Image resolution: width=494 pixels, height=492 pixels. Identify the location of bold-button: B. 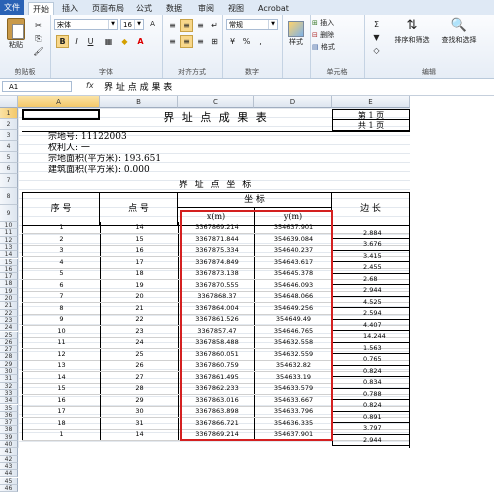
(62, 41).